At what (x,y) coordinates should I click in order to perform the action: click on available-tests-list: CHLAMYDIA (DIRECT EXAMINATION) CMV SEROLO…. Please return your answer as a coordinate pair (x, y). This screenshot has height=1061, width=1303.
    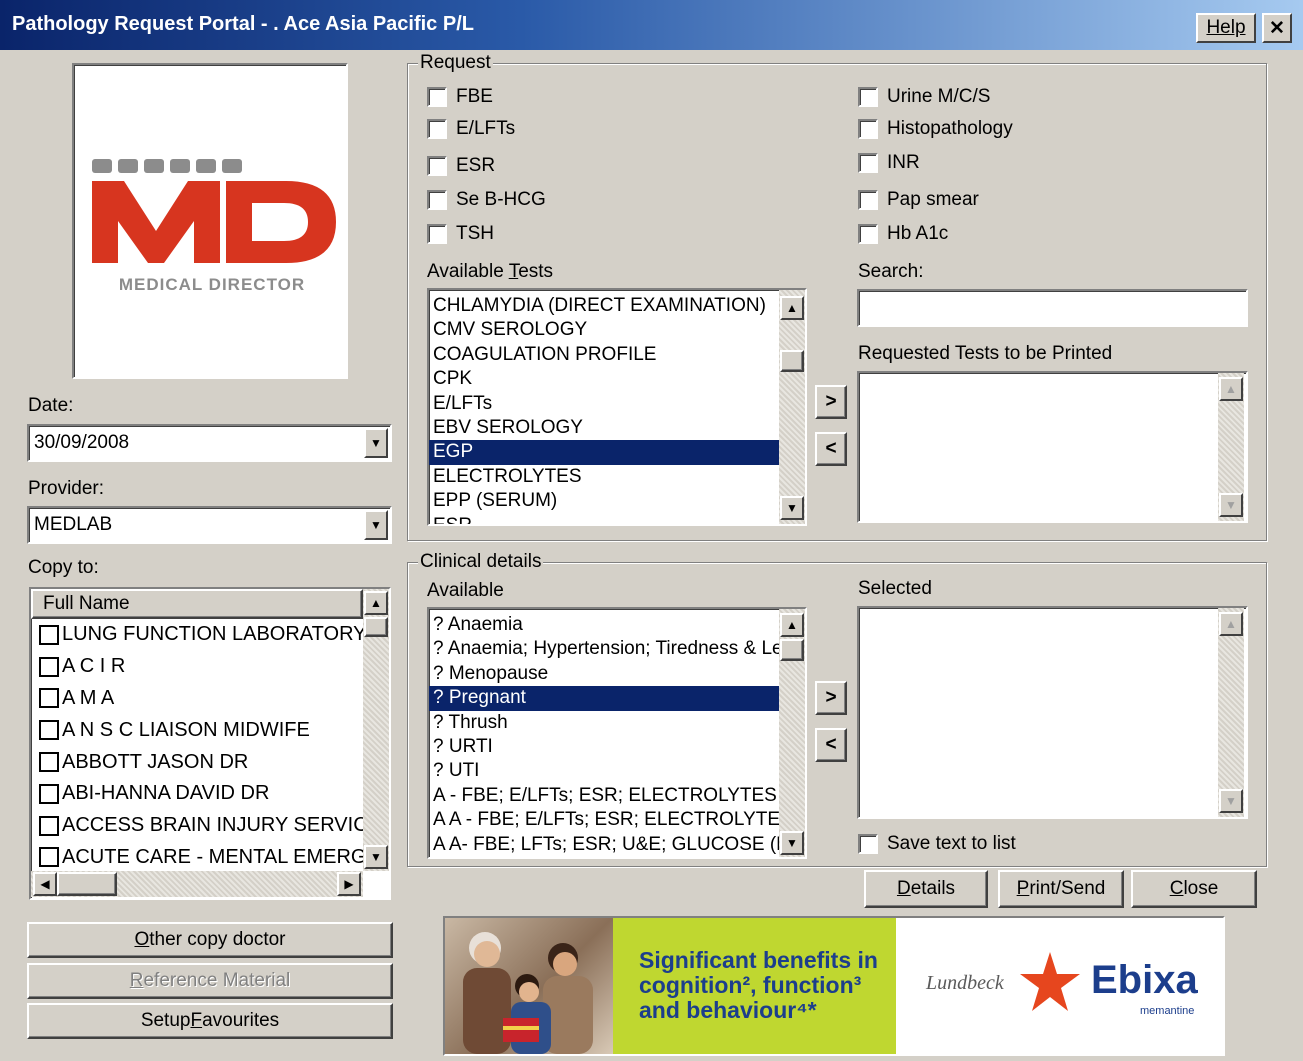
    Looking at the image, I should click on (617, 407).